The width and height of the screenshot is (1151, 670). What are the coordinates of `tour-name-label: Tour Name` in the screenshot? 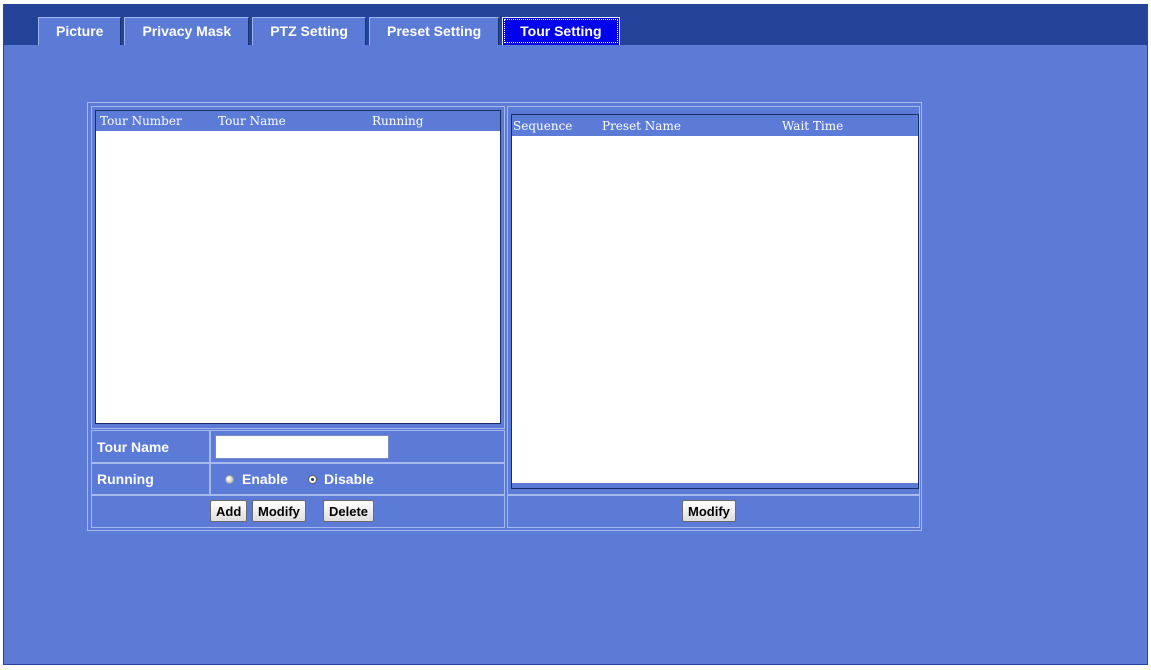 It's located at (133, 447).